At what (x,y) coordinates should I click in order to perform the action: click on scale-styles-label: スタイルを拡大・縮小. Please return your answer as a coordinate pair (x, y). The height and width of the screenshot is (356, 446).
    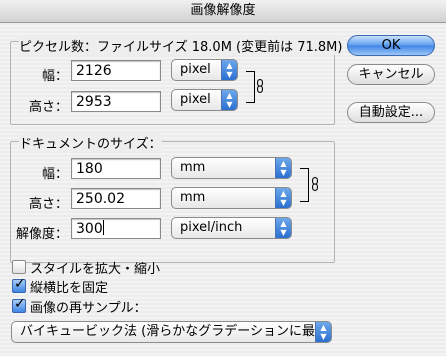
    Looking at the image, I should click on (95, 267).